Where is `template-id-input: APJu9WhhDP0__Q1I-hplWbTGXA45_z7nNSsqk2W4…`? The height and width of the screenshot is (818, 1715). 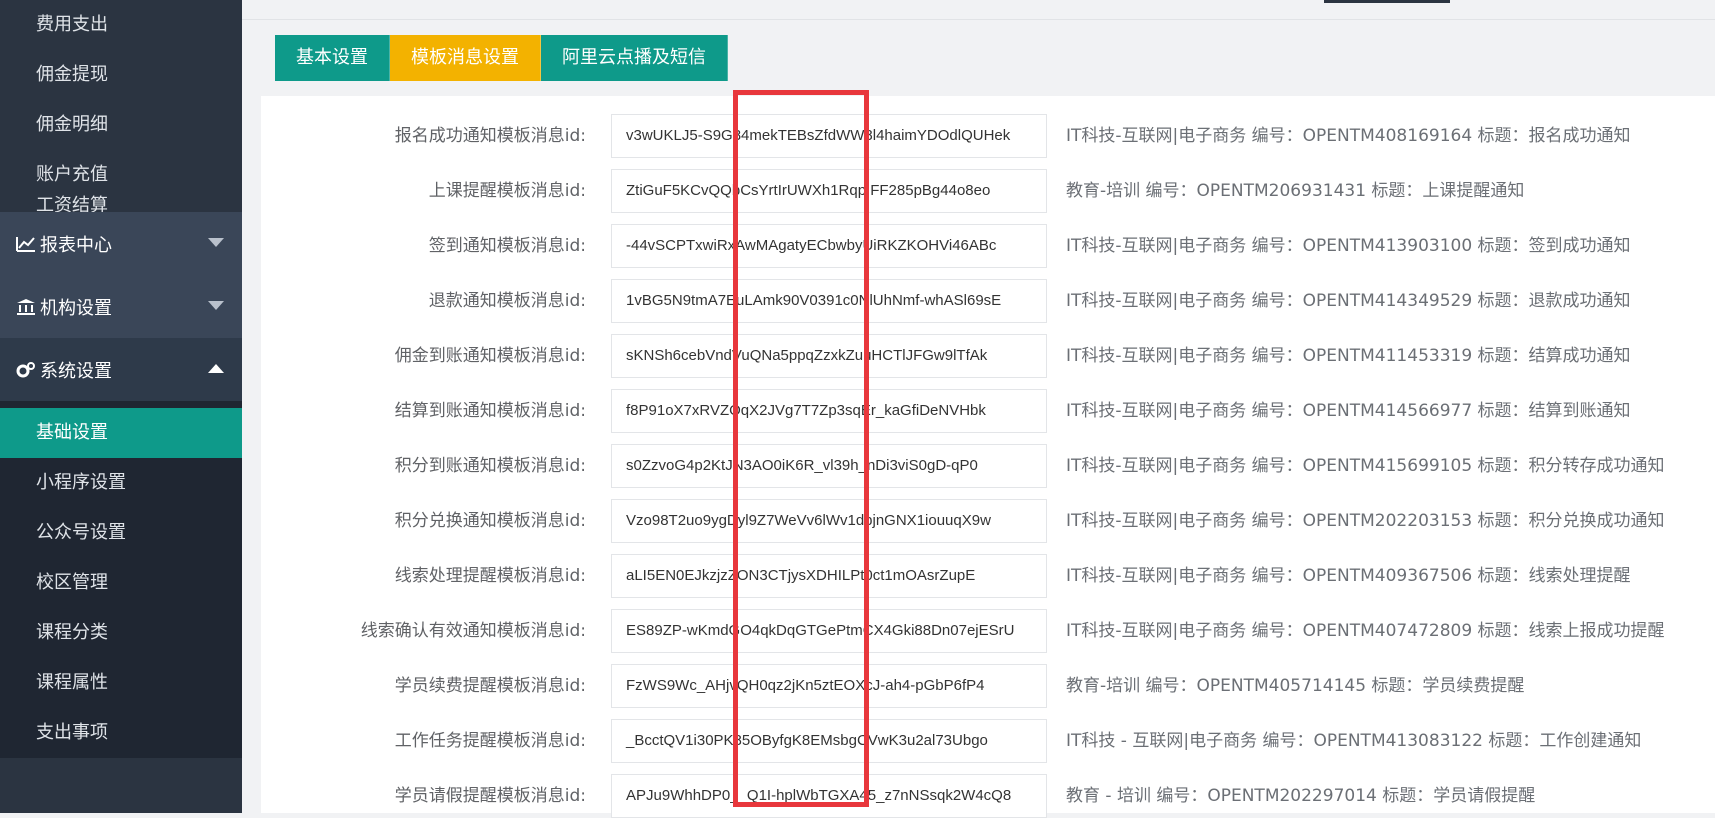 template-id-input: APJu9WhhDP0__Q1I-hplWbTGXA45_z7nNSsqk2W4… is located at coordinates (829, 796).